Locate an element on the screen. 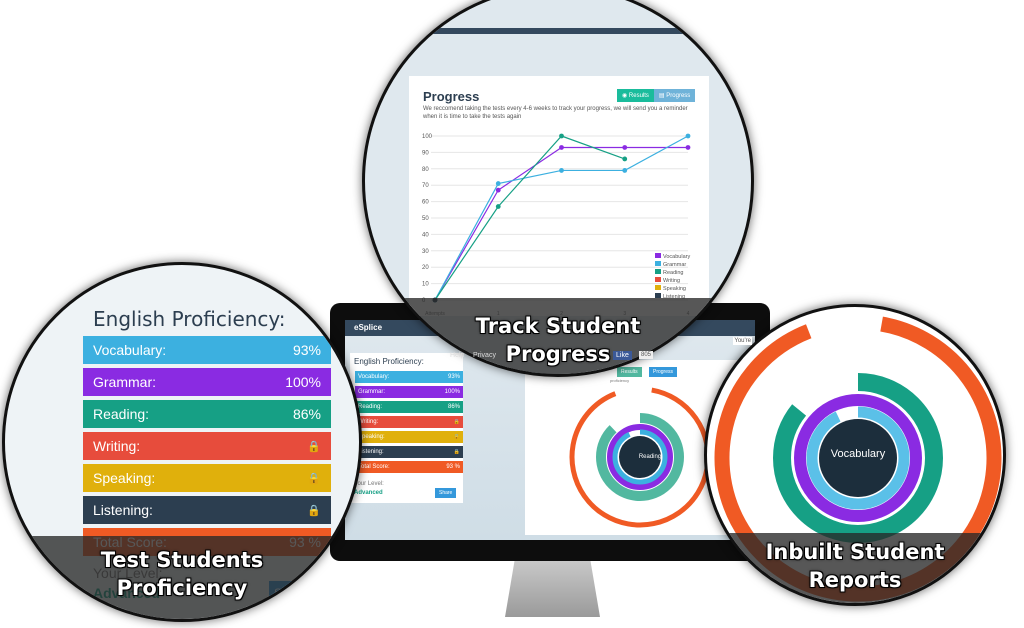 The width and height of the screenshot is (1024, 628). y-tick-label: 30 is located at coordinates (425, 252).